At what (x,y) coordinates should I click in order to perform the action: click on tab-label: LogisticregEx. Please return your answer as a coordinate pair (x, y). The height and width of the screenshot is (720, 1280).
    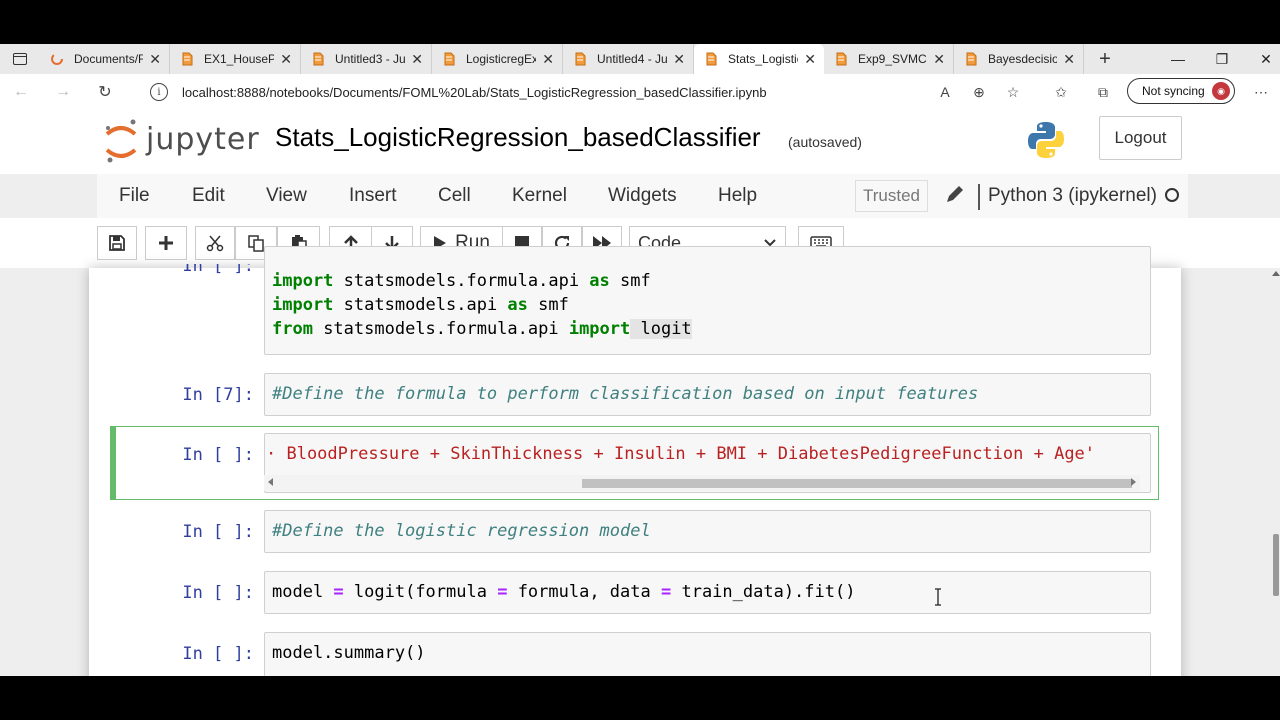
    Looking at the image, I should click on (501, 59).